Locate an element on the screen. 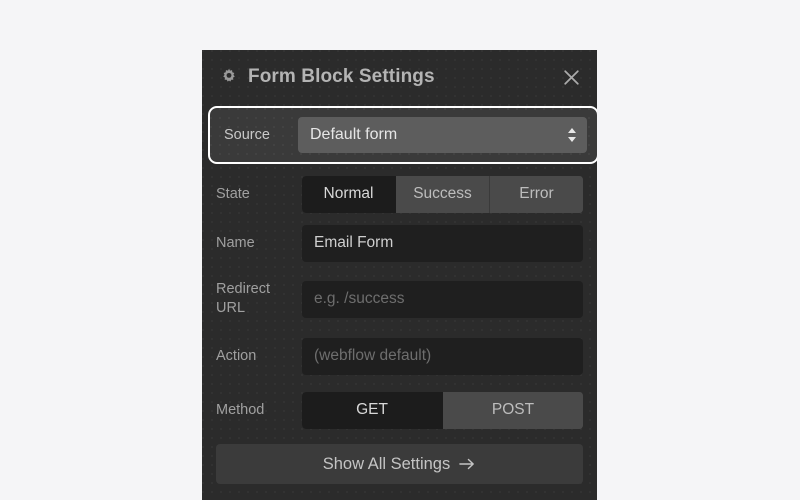  name-label: Name is located at coordinates (235, 242).